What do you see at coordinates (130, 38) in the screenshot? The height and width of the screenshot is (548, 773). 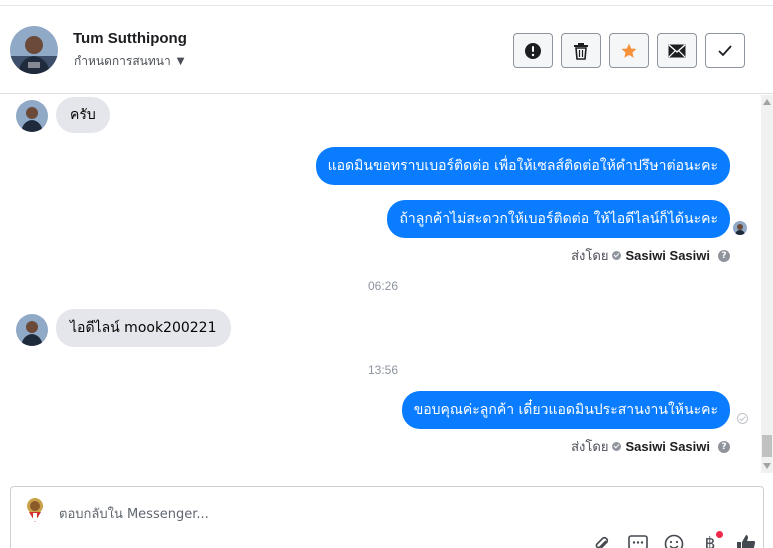 I see `contact-name: Tum Sutthipong` at bounding box center [130, 38].